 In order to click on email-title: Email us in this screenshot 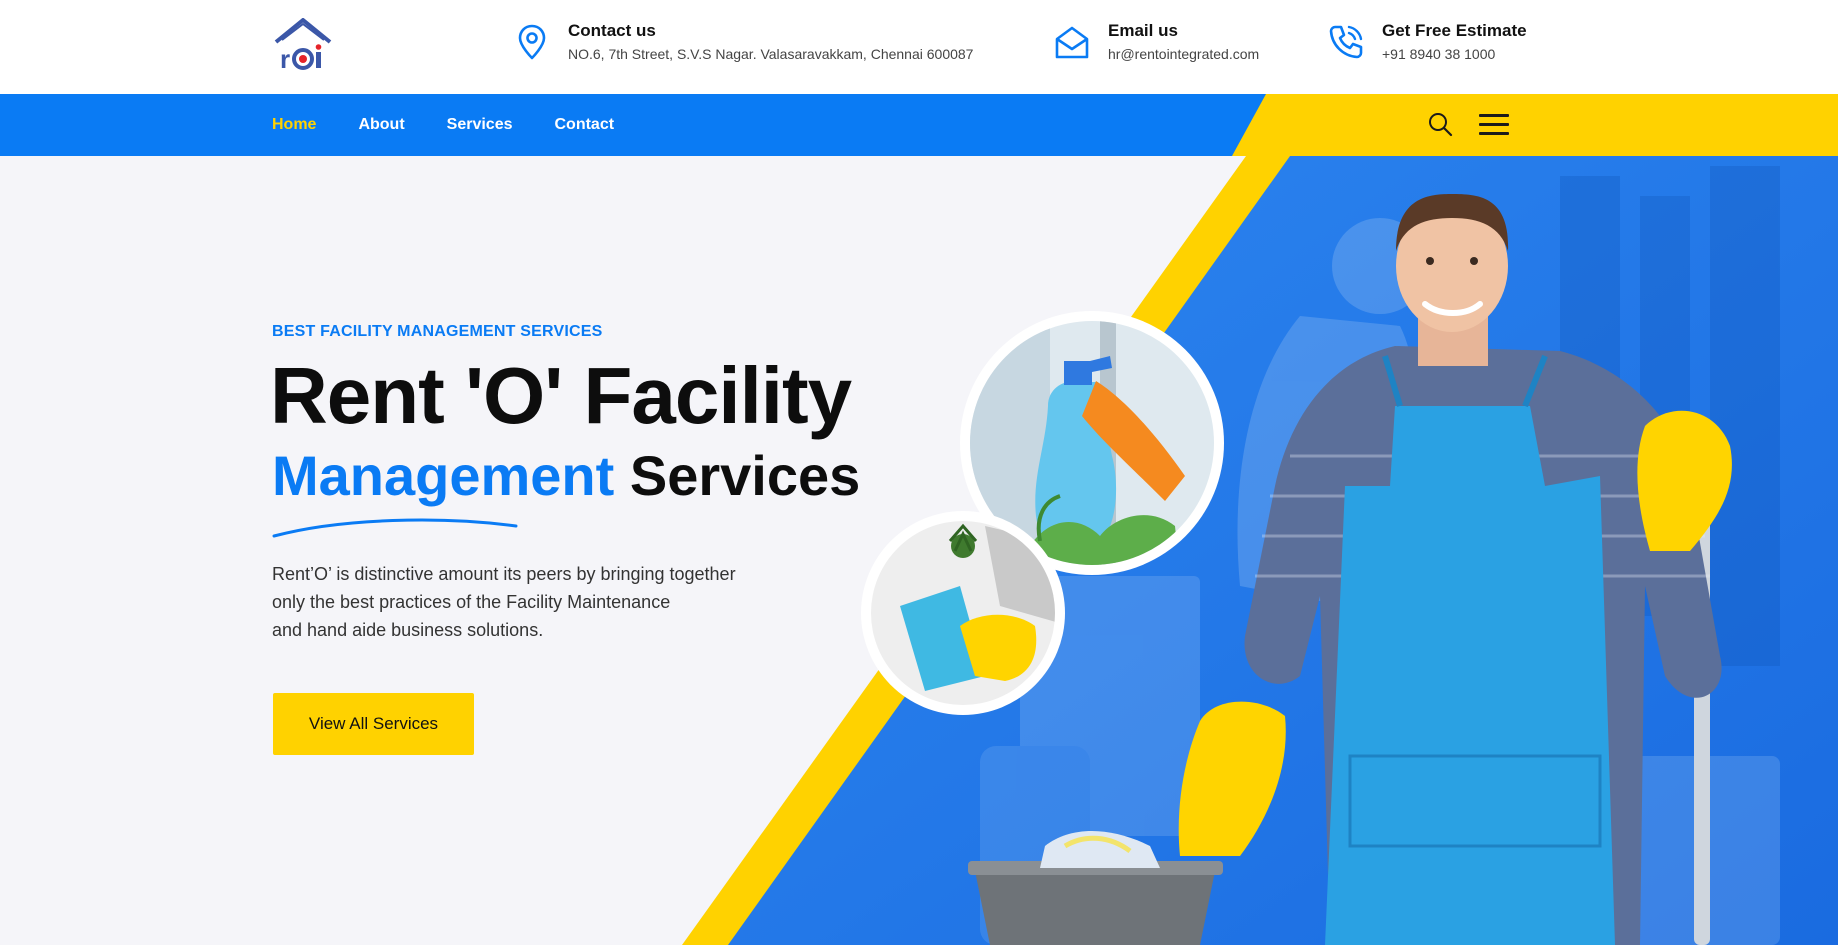, I will do `click(1143, 30)`.